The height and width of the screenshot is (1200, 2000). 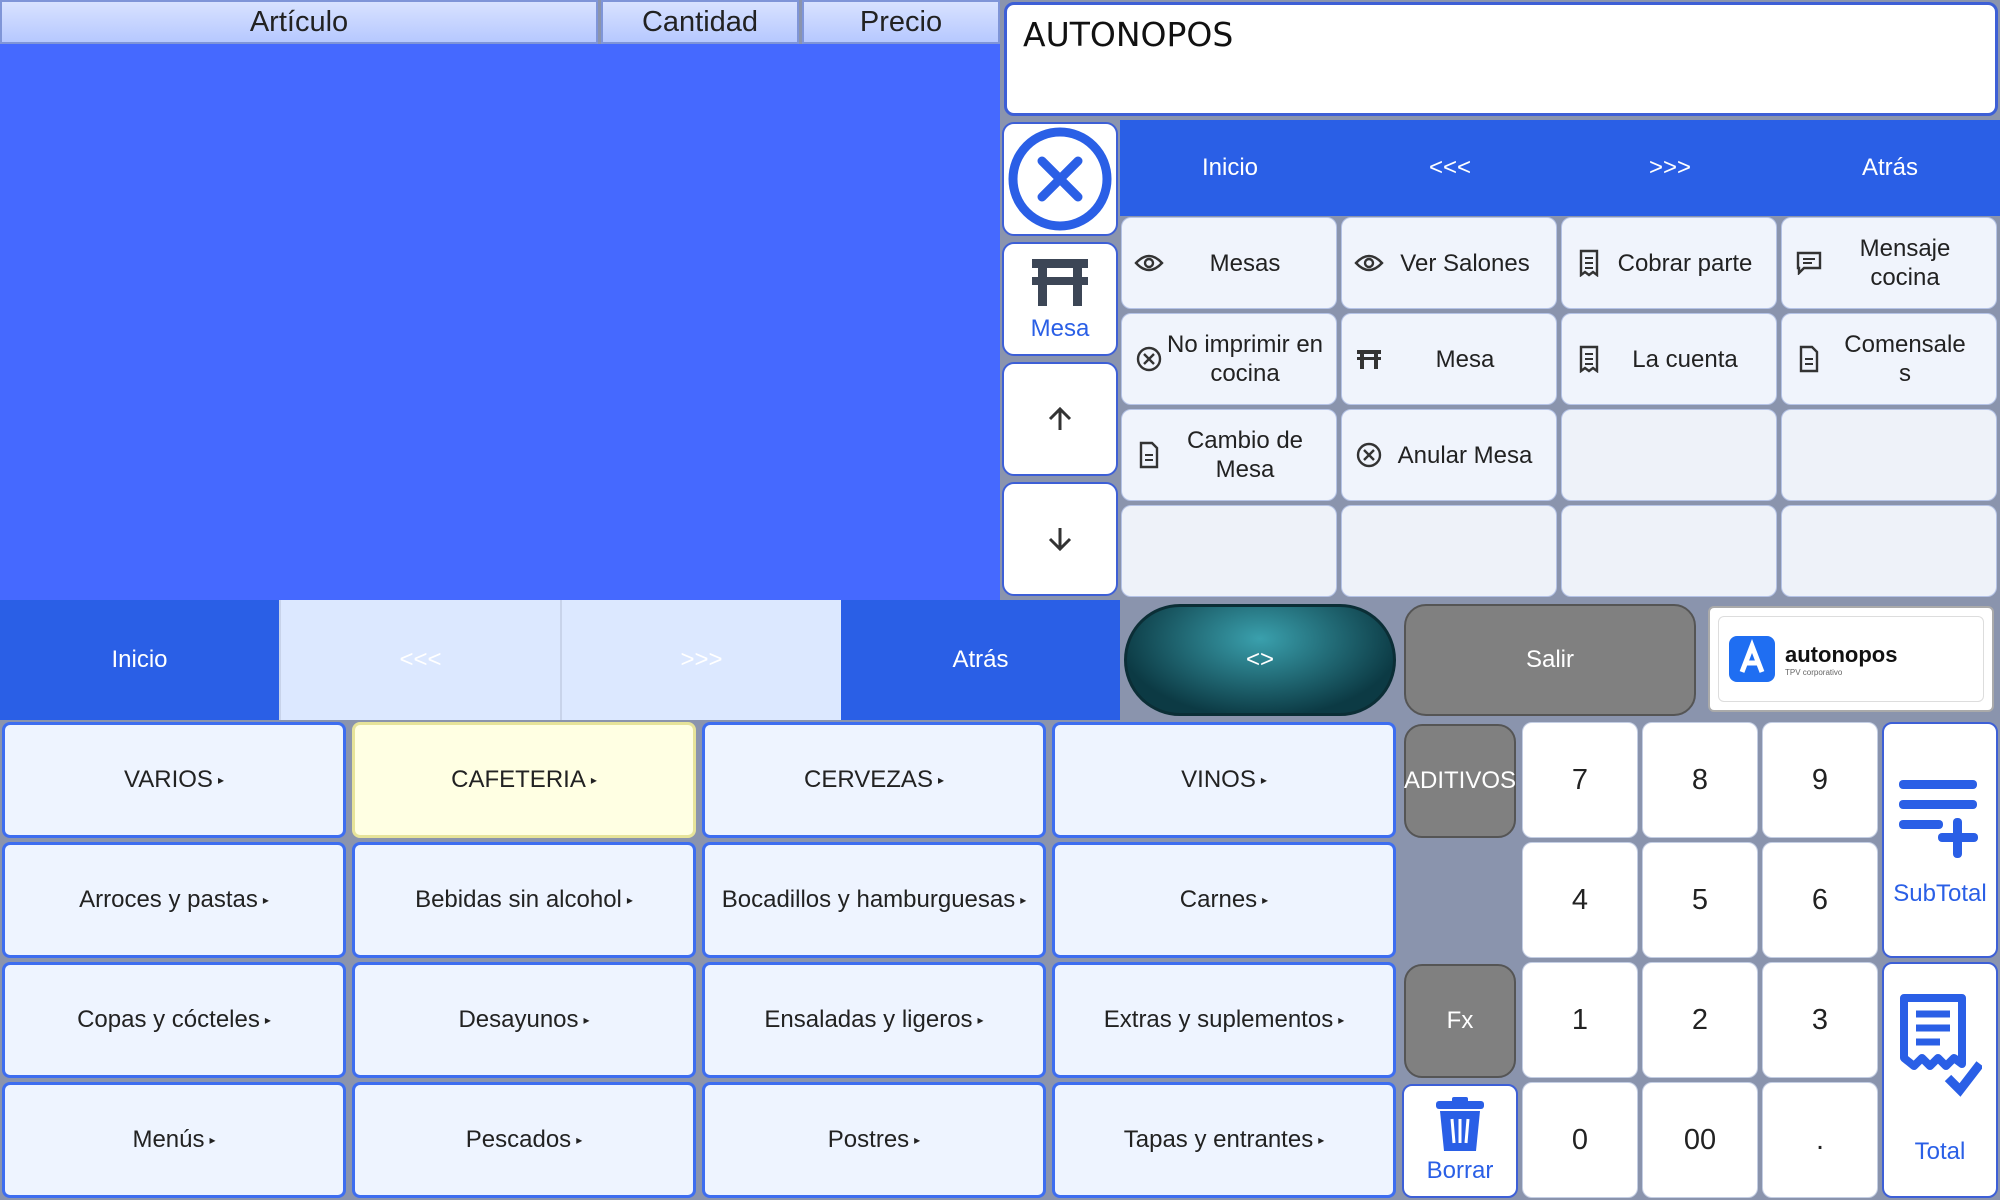 What do you see at coordinates (1941, 1045) in the screenshot?
I see `receipt-check-icon` at bounding box center [1941, 1045].